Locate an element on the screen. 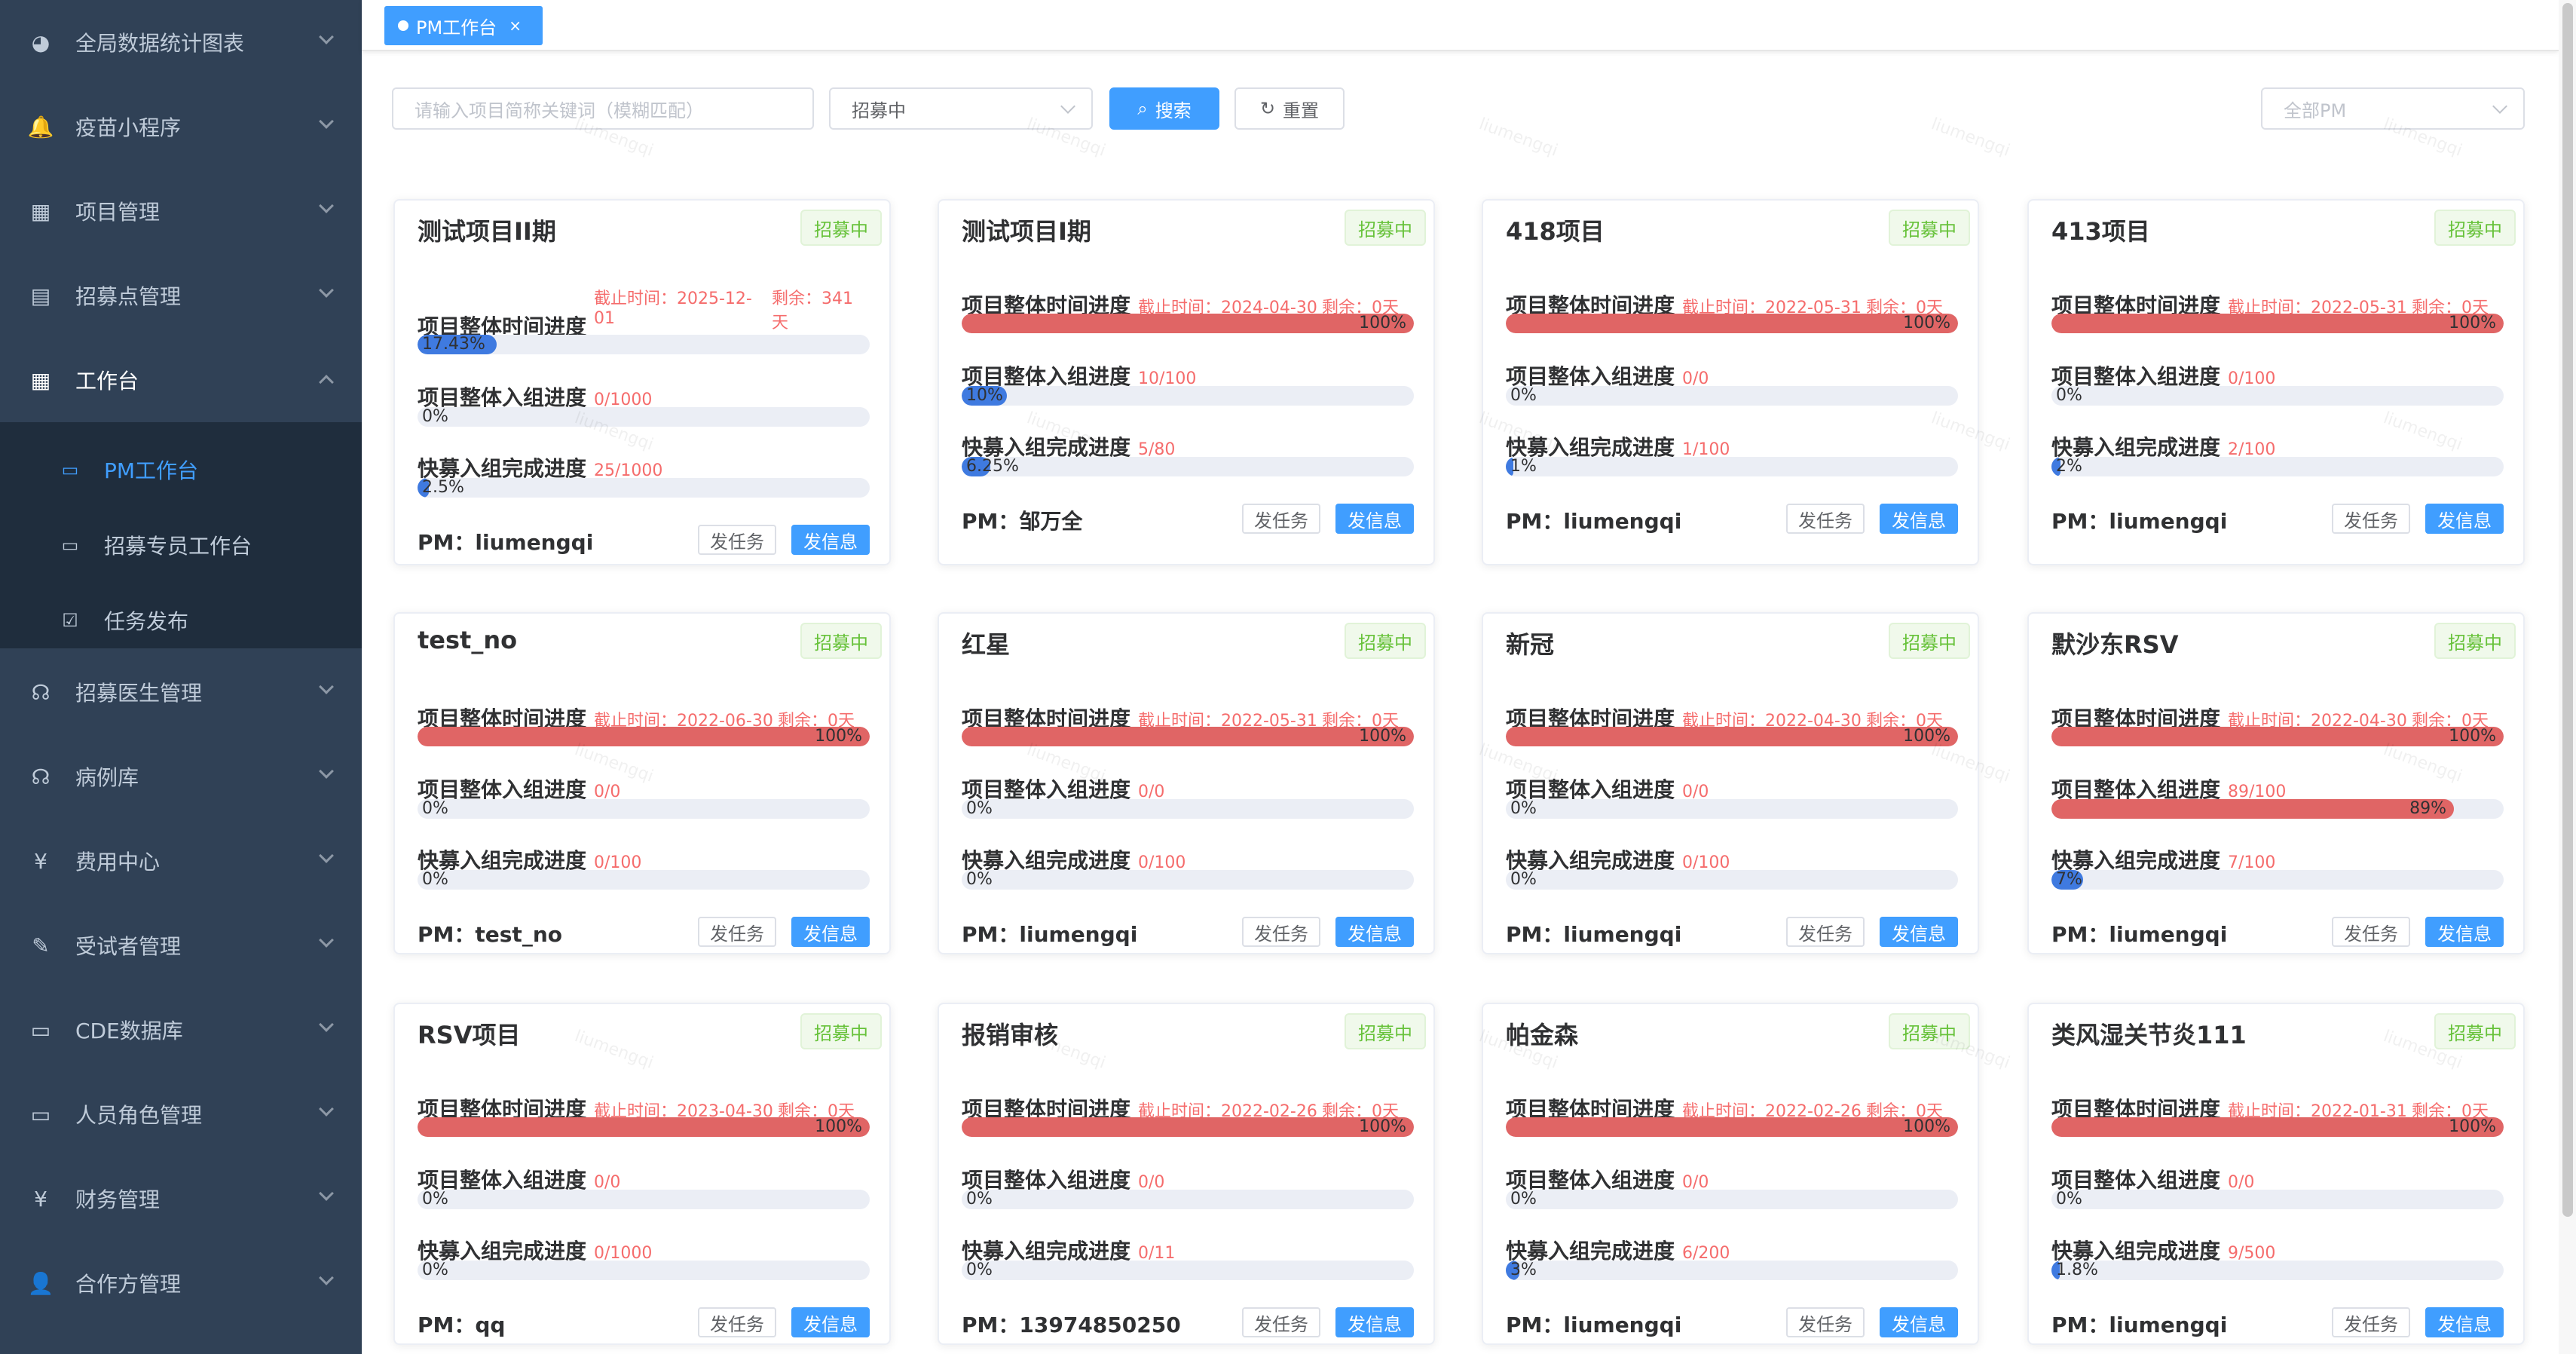 The width and height of the screenshot is (2576, 1354). quick-progress-bar: 7% is located at coordinates (2277, 880).